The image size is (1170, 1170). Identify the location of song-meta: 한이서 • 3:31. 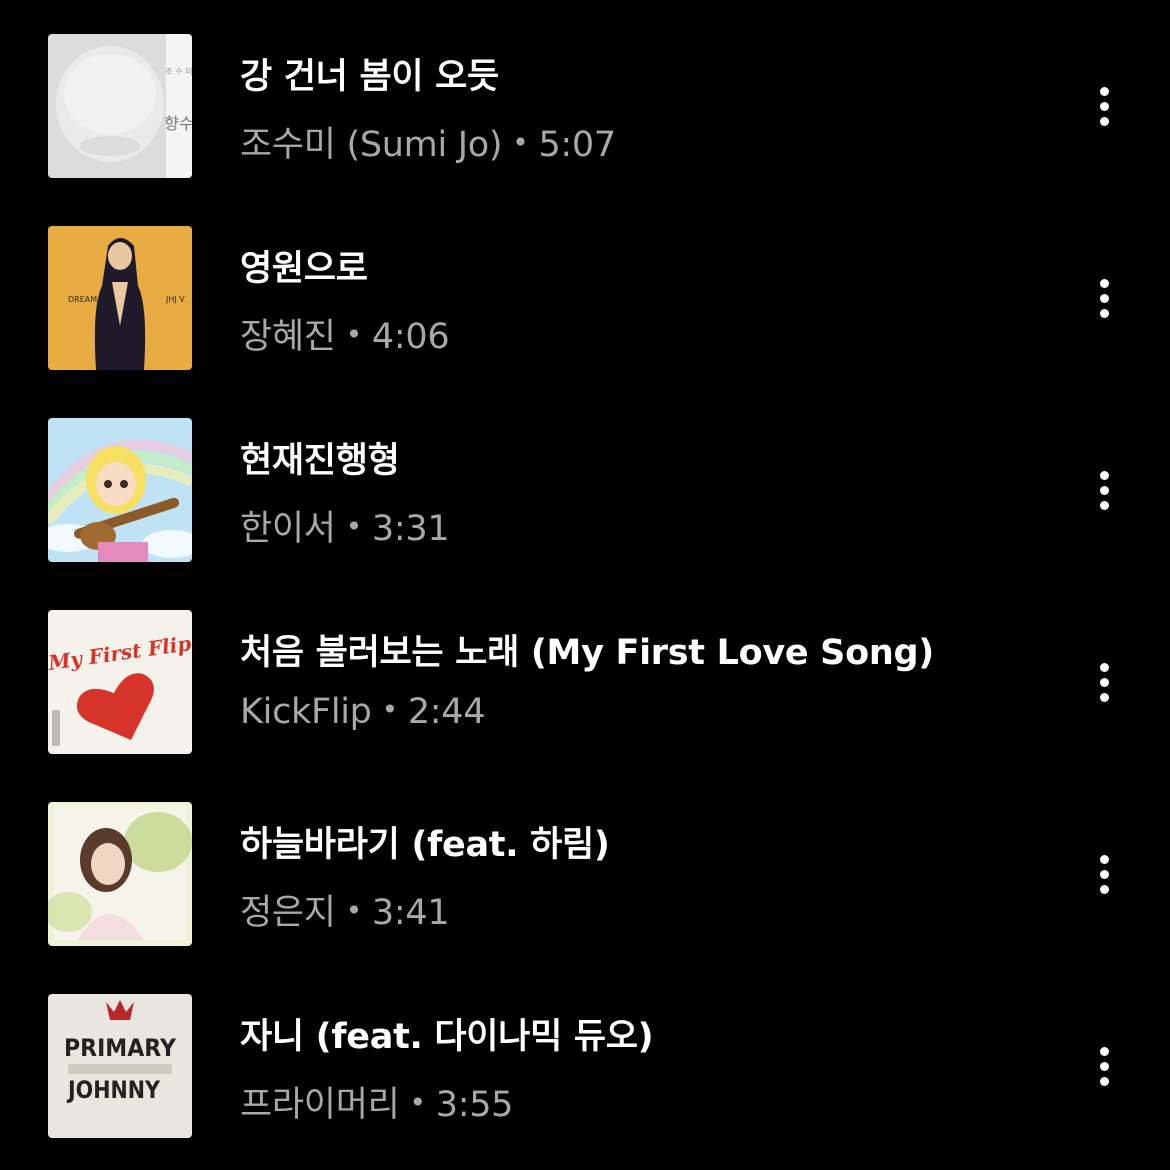
(345, 525).